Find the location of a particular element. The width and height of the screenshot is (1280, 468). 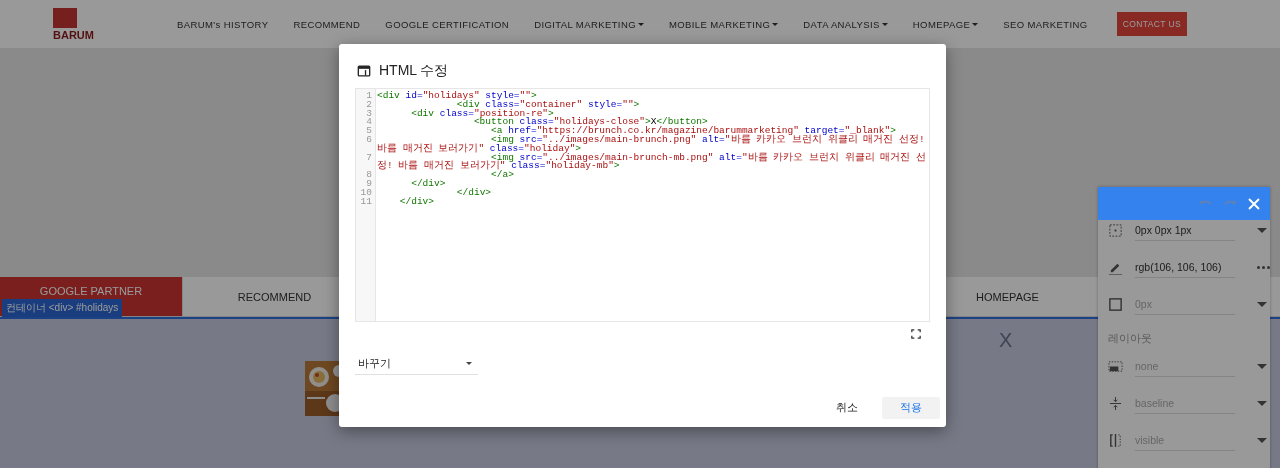

line-number: 5 is located at coordinates (368, 131).